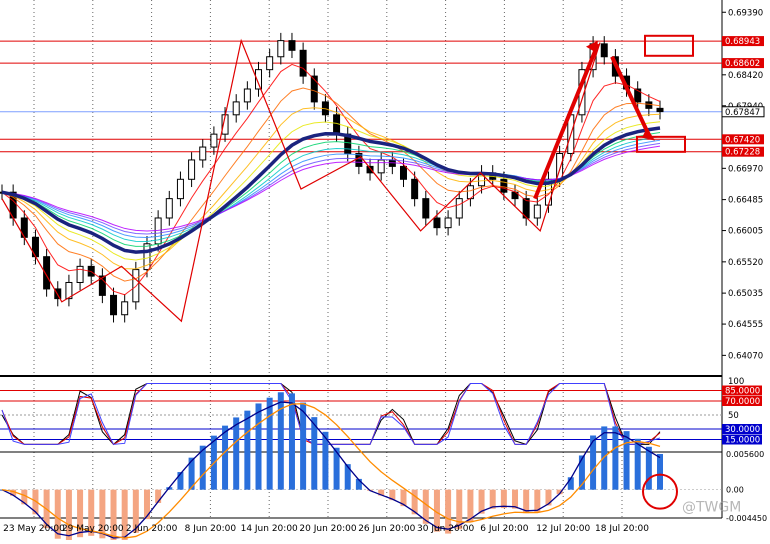 This screenshot has height=544, width=770. What do you see at coordinates (745, 356) in the screenshot?
I see `y-tick-label: 0.64070` at bounding box center [745, 356].